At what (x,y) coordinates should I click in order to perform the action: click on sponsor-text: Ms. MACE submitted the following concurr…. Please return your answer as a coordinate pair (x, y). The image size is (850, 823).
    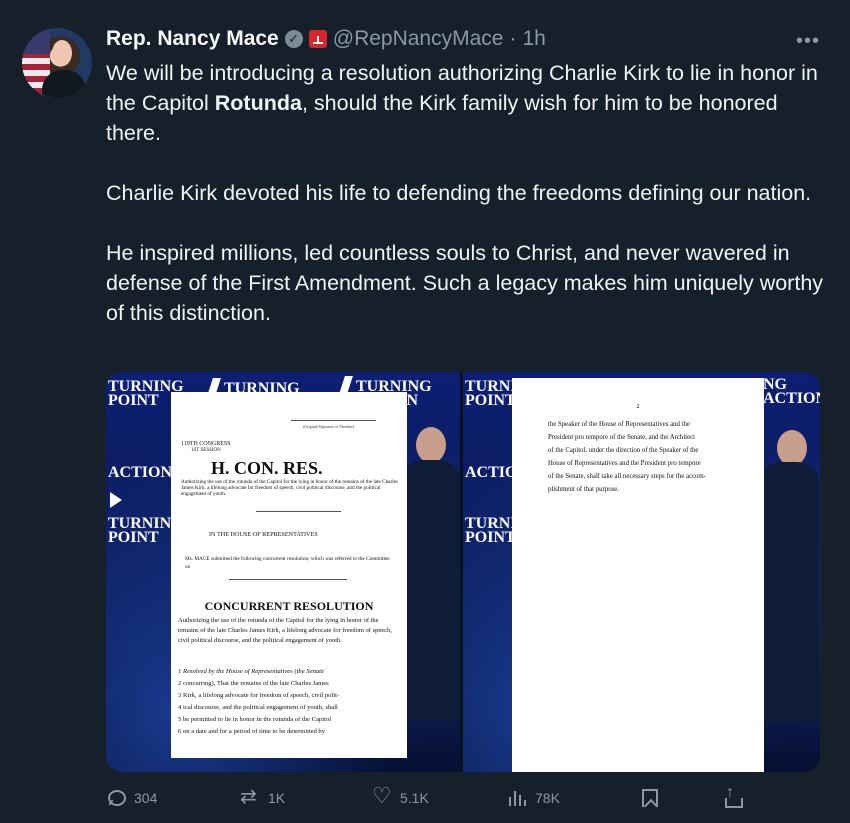
    Looking at the image, I should click on (287, 563).